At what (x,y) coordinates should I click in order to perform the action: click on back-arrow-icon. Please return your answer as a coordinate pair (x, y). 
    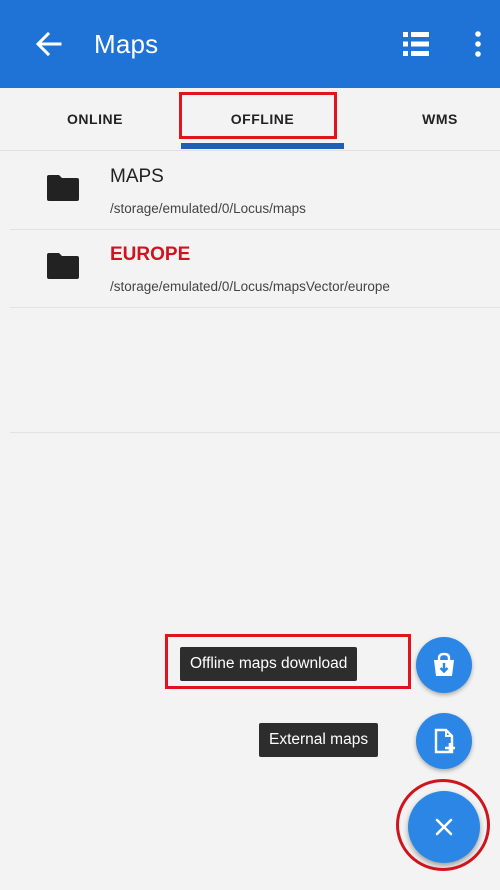
    Looking at the image, I should click on (48, 44).